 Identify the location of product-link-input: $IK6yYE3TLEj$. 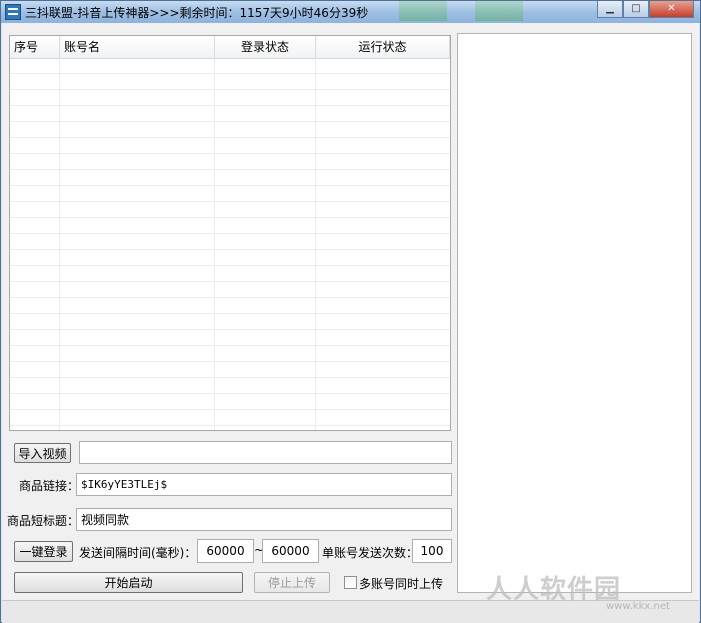
(264, 484).